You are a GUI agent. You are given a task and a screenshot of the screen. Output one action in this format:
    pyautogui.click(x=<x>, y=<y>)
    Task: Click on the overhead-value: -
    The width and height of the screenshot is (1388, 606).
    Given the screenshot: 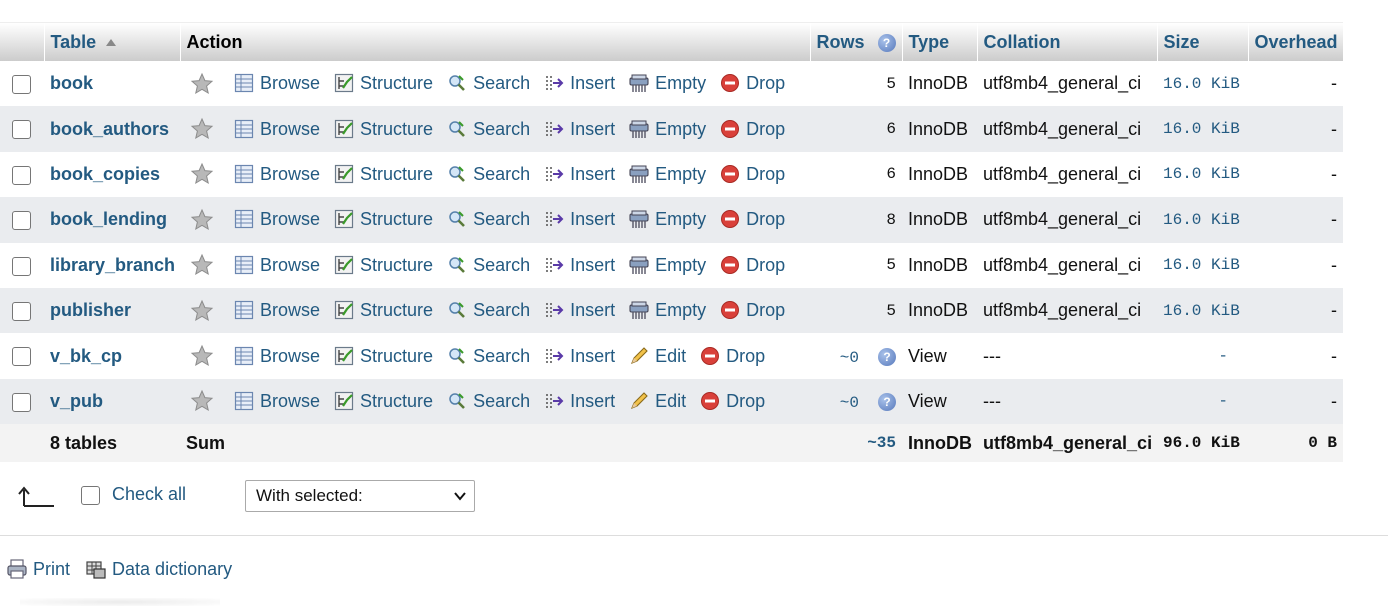 What is the action you would take?
    pyautogui.click(x=1334, y=400)
    